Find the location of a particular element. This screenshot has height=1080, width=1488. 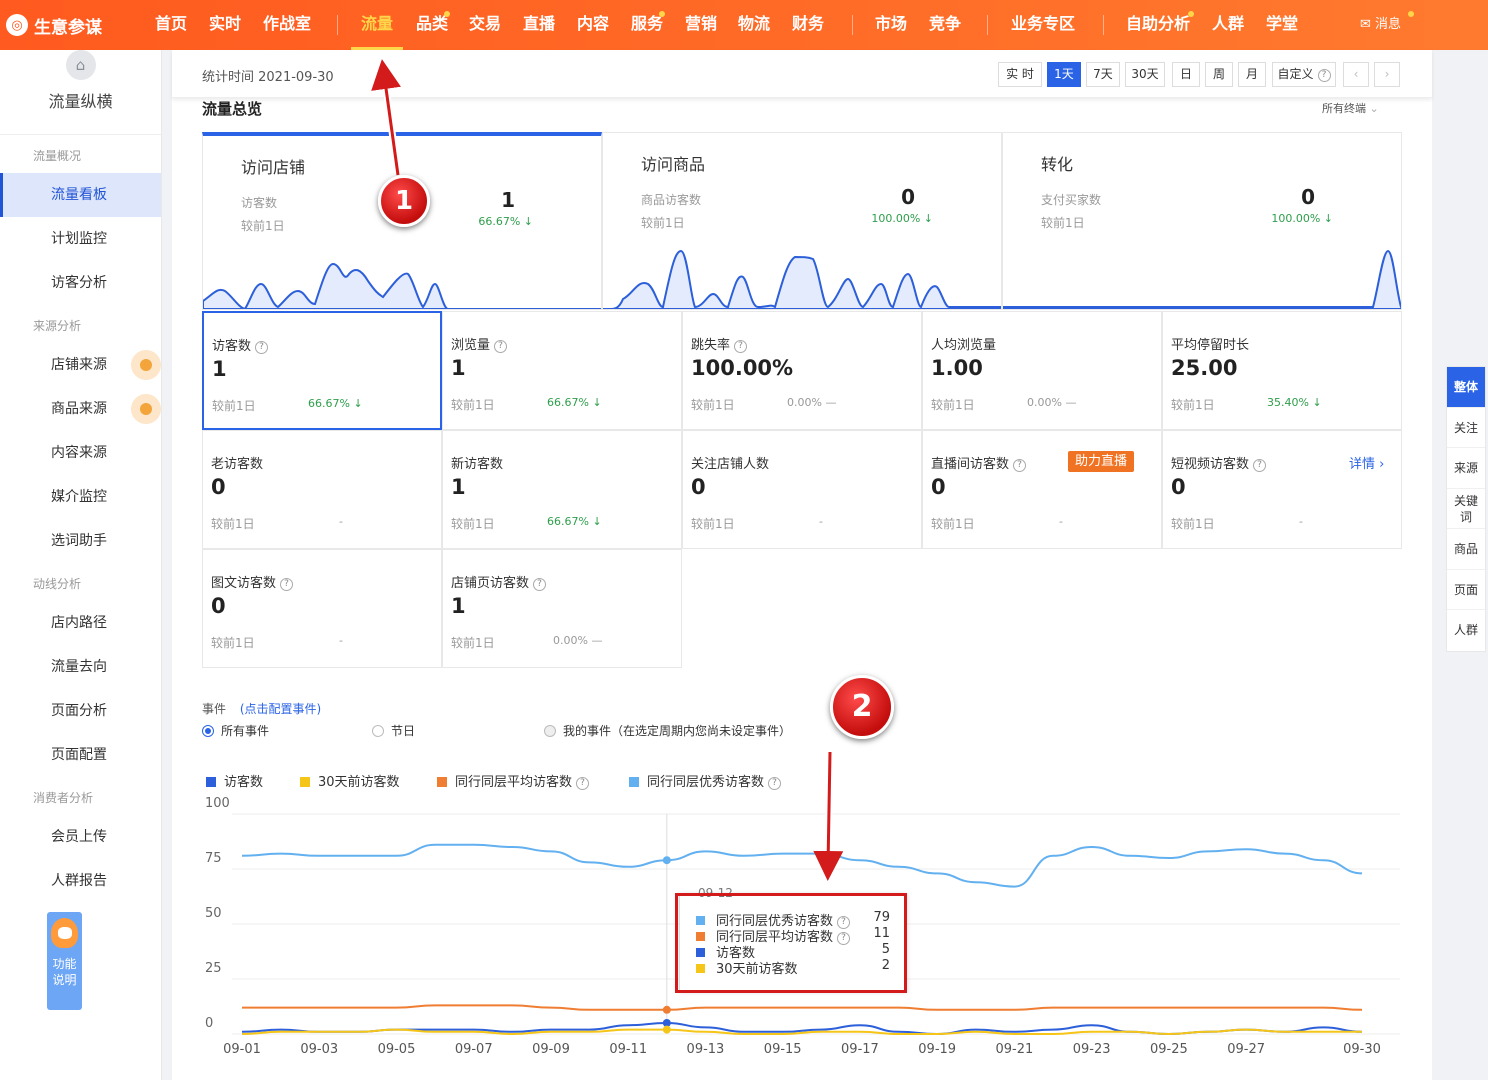

nav-market: 市场 is located at coordinates (891, 25).